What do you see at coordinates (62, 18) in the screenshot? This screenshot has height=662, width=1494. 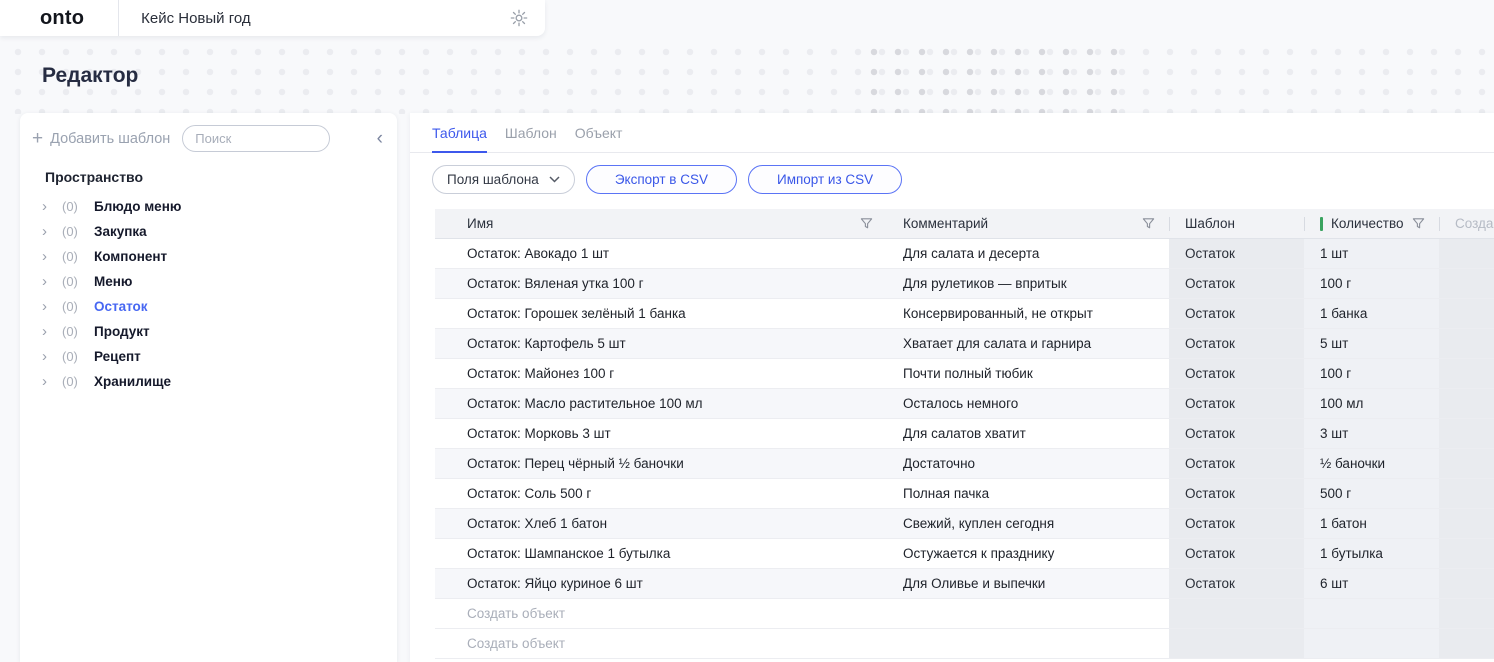 I see `app-logo: onto` at bounding box center [62, 18].